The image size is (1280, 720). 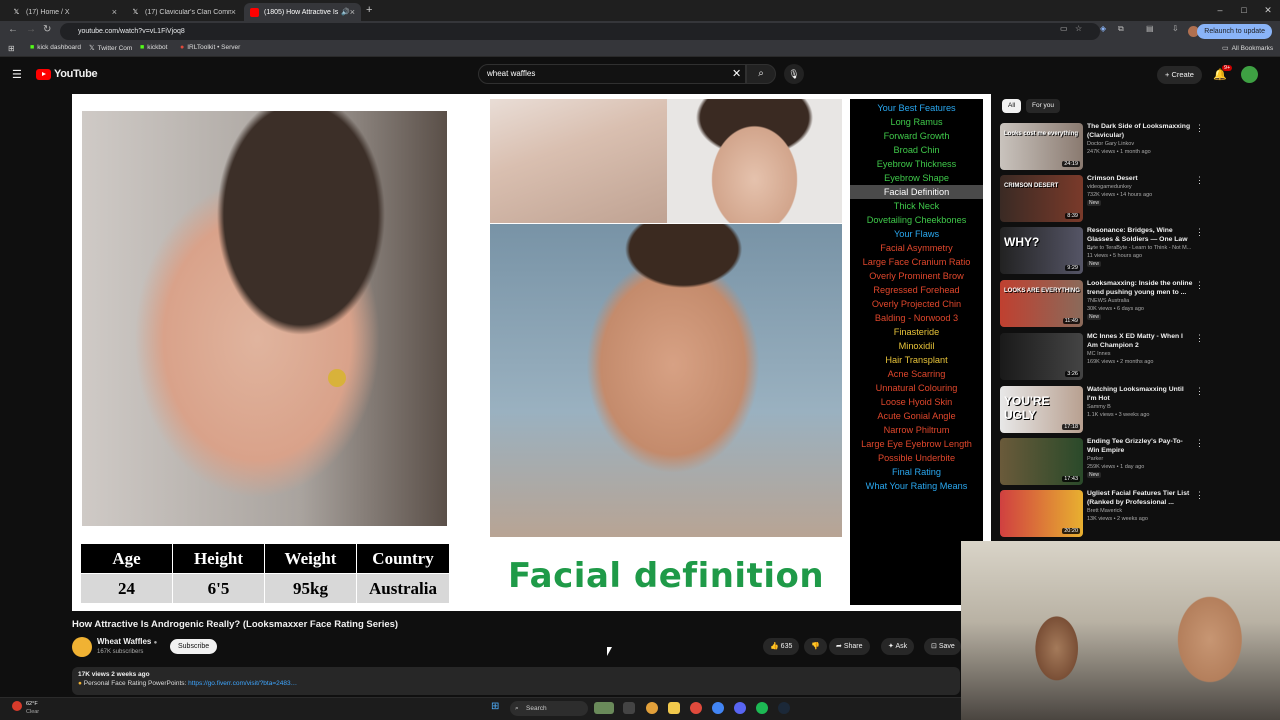 I want to click on recommendation-thumbnail: WHY? 9:29, so click(x=1041, y=250).